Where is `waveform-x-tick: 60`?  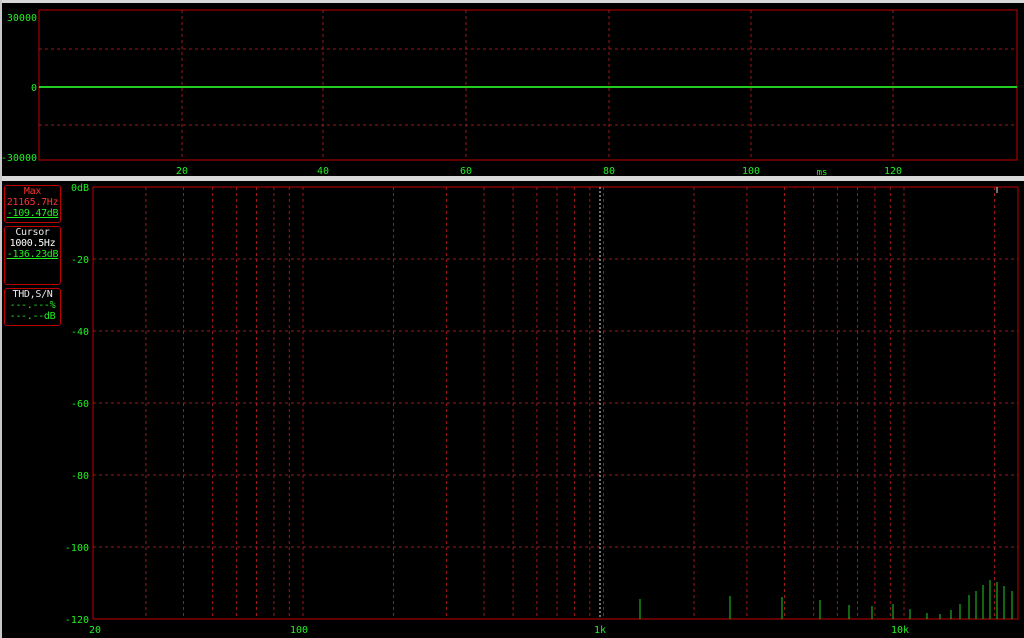 waveform-x-tick: 60 is located at coordinates (466, 171).